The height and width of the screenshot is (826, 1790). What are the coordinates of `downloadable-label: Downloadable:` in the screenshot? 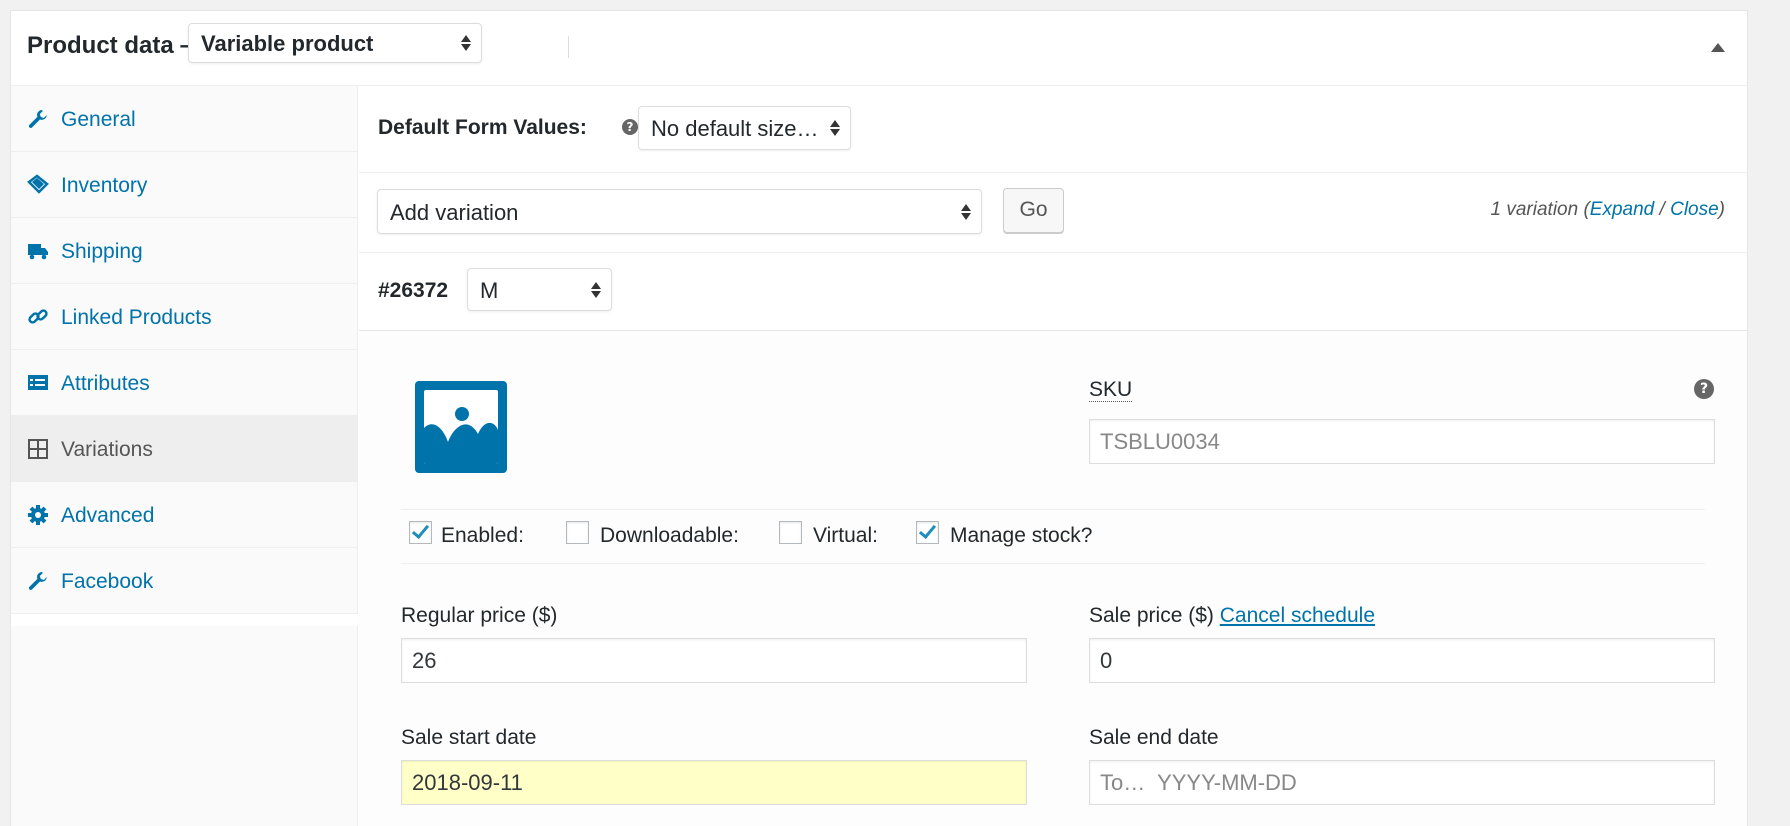 It's located at (669, 535).